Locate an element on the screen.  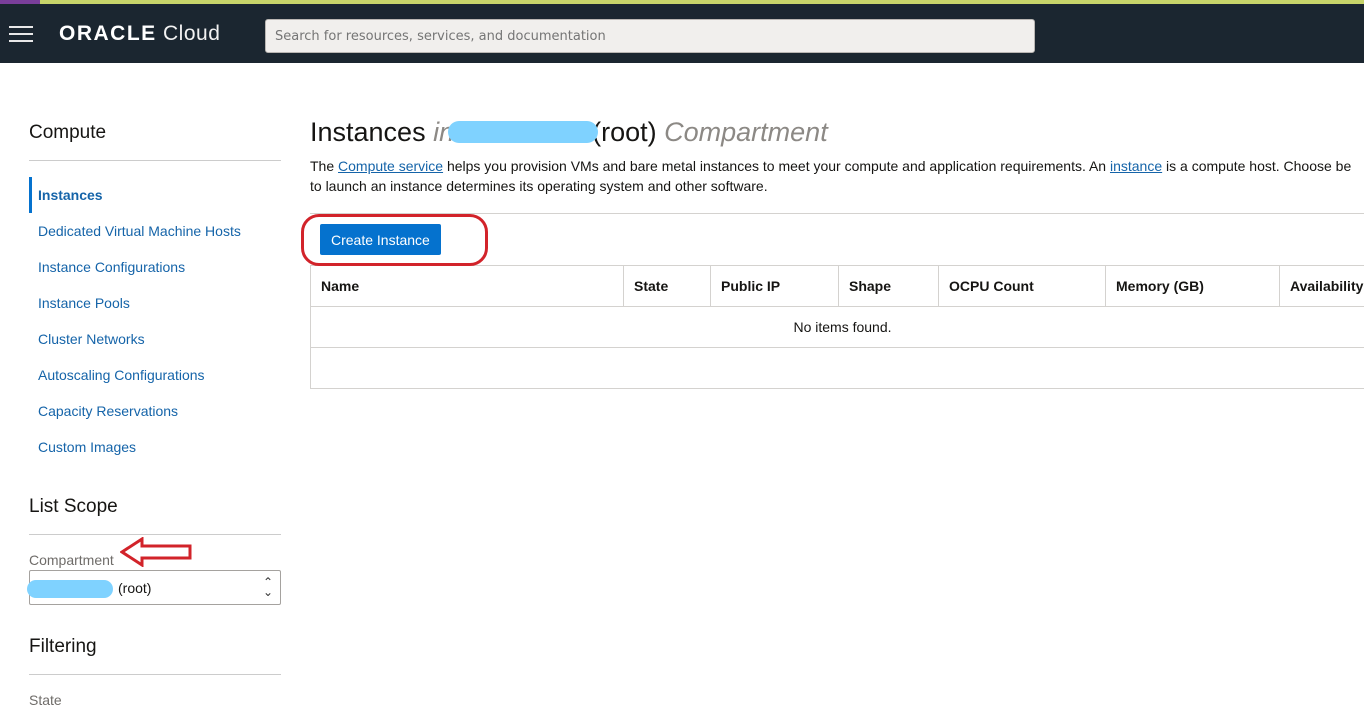
sidebar-item-custom-images: Custom Images is located at coordinates (155, 447).